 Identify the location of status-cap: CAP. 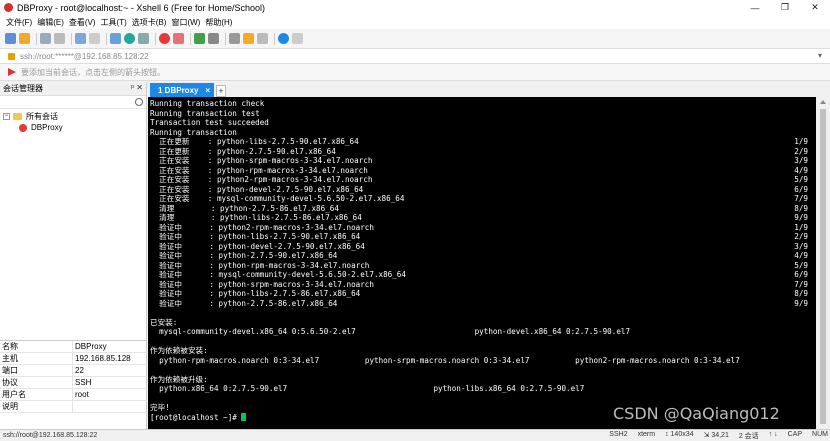
(795, 434).